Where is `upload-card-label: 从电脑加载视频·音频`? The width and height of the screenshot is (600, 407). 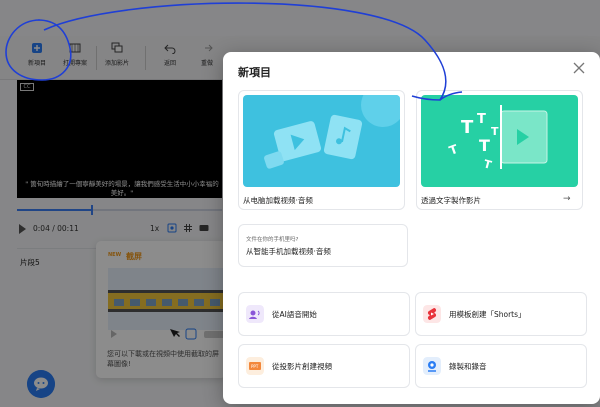 upload-card-label: 从电脑加载视频·音频 is located at coordinates (278, 200).